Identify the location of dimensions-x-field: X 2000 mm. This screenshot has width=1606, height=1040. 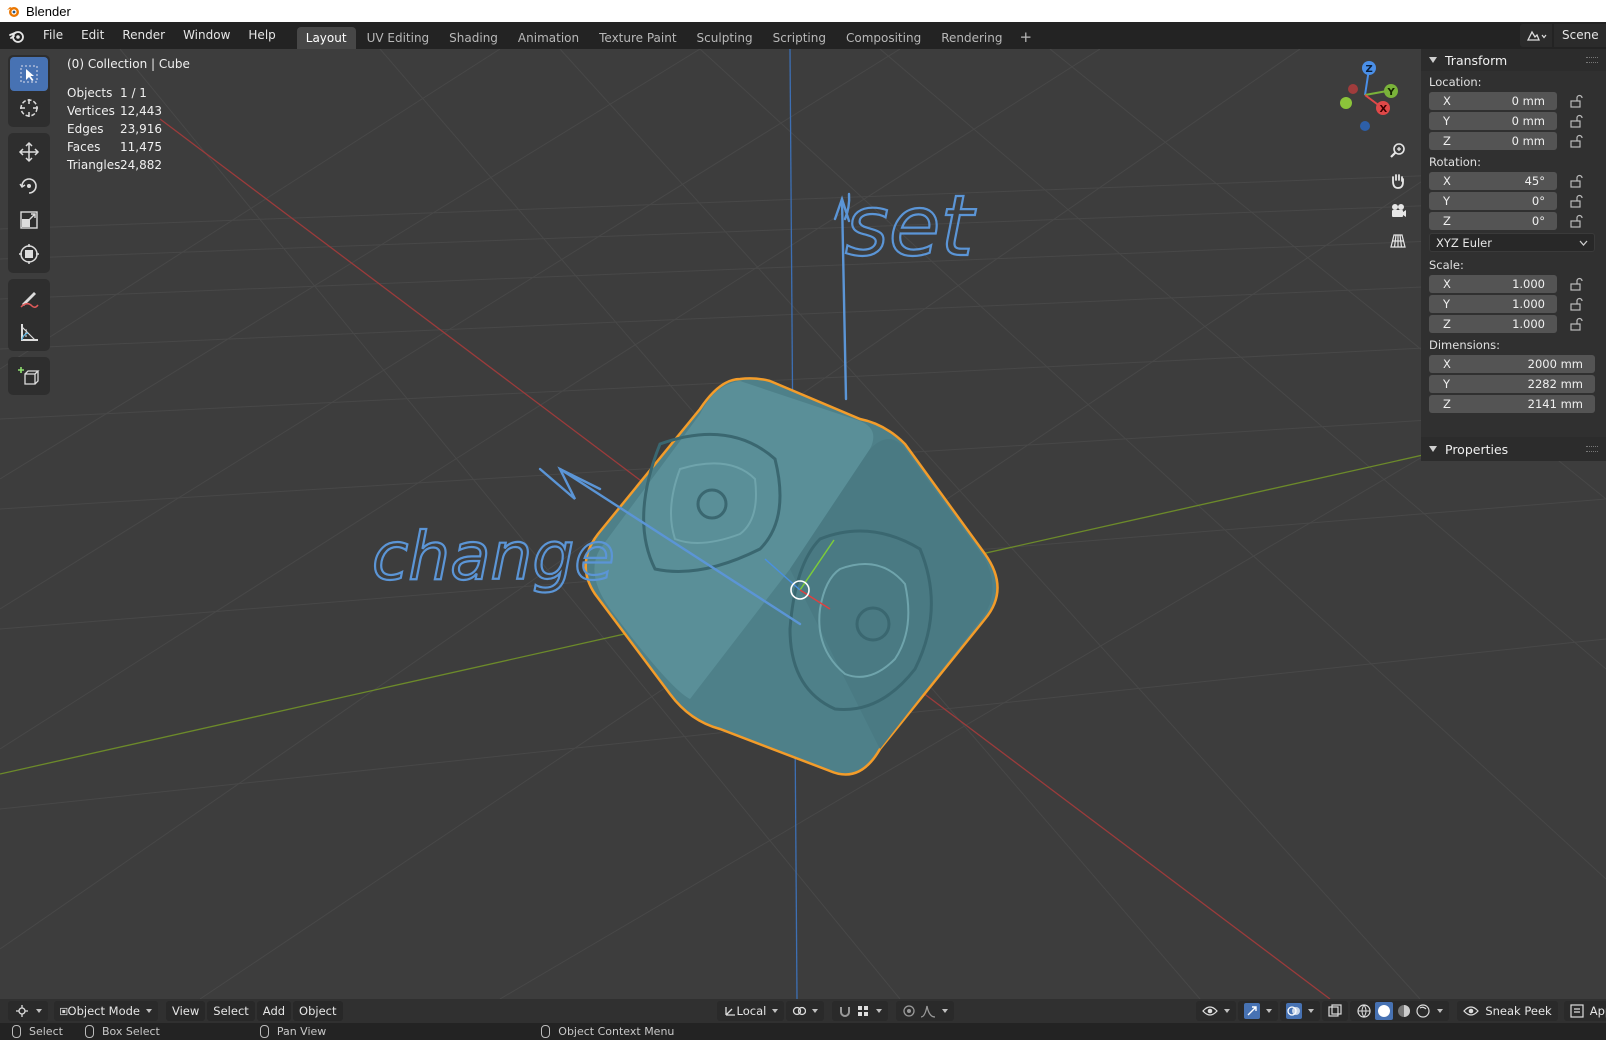
(1512, 363).